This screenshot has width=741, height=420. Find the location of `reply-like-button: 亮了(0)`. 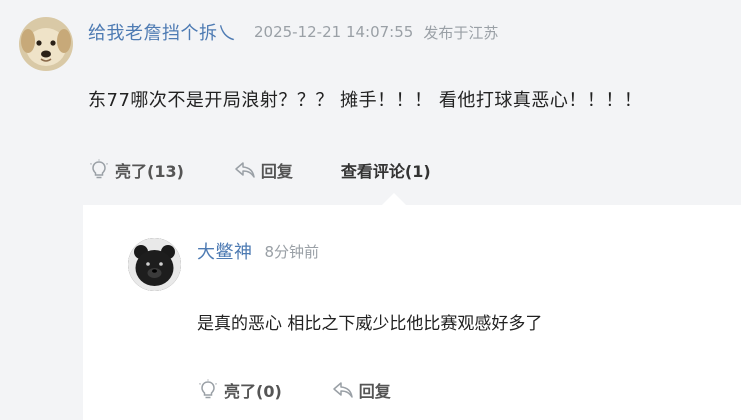

reply-like-button: 亮了(0) is located at coordinates (239, 390).